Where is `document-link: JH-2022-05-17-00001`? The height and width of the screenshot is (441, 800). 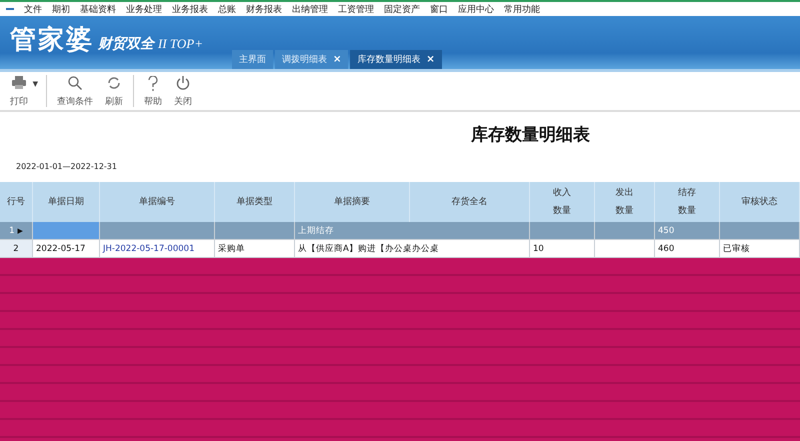 document-link: JH-2022-05-17-00001 is located at coordinates (157, 249).